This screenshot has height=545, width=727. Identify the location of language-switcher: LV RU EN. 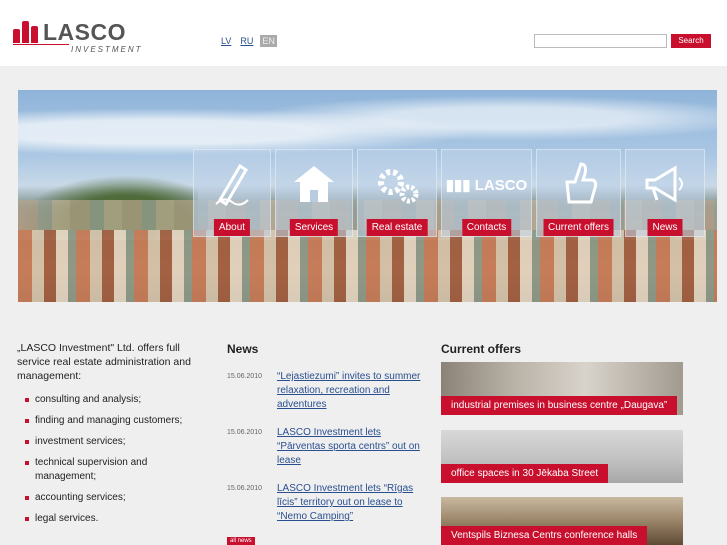
(248, 41).